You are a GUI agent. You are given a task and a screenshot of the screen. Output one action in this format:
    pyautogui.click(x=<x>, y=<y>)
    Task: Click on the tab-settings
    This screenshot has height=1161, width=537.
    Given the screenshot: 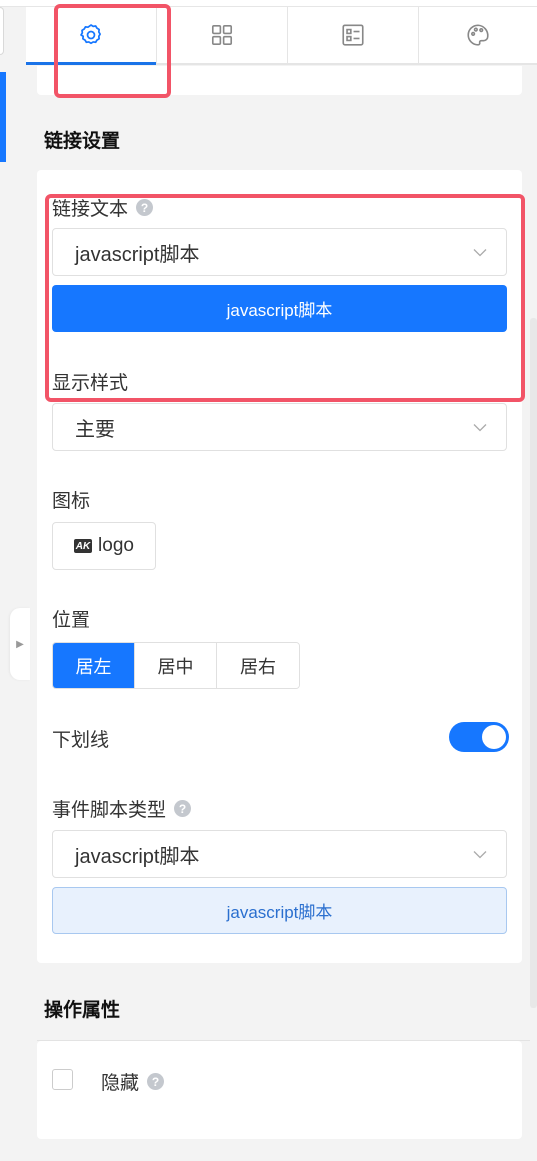 What is the action you would take?
    pyautogui.click(x=91, y=36)
    